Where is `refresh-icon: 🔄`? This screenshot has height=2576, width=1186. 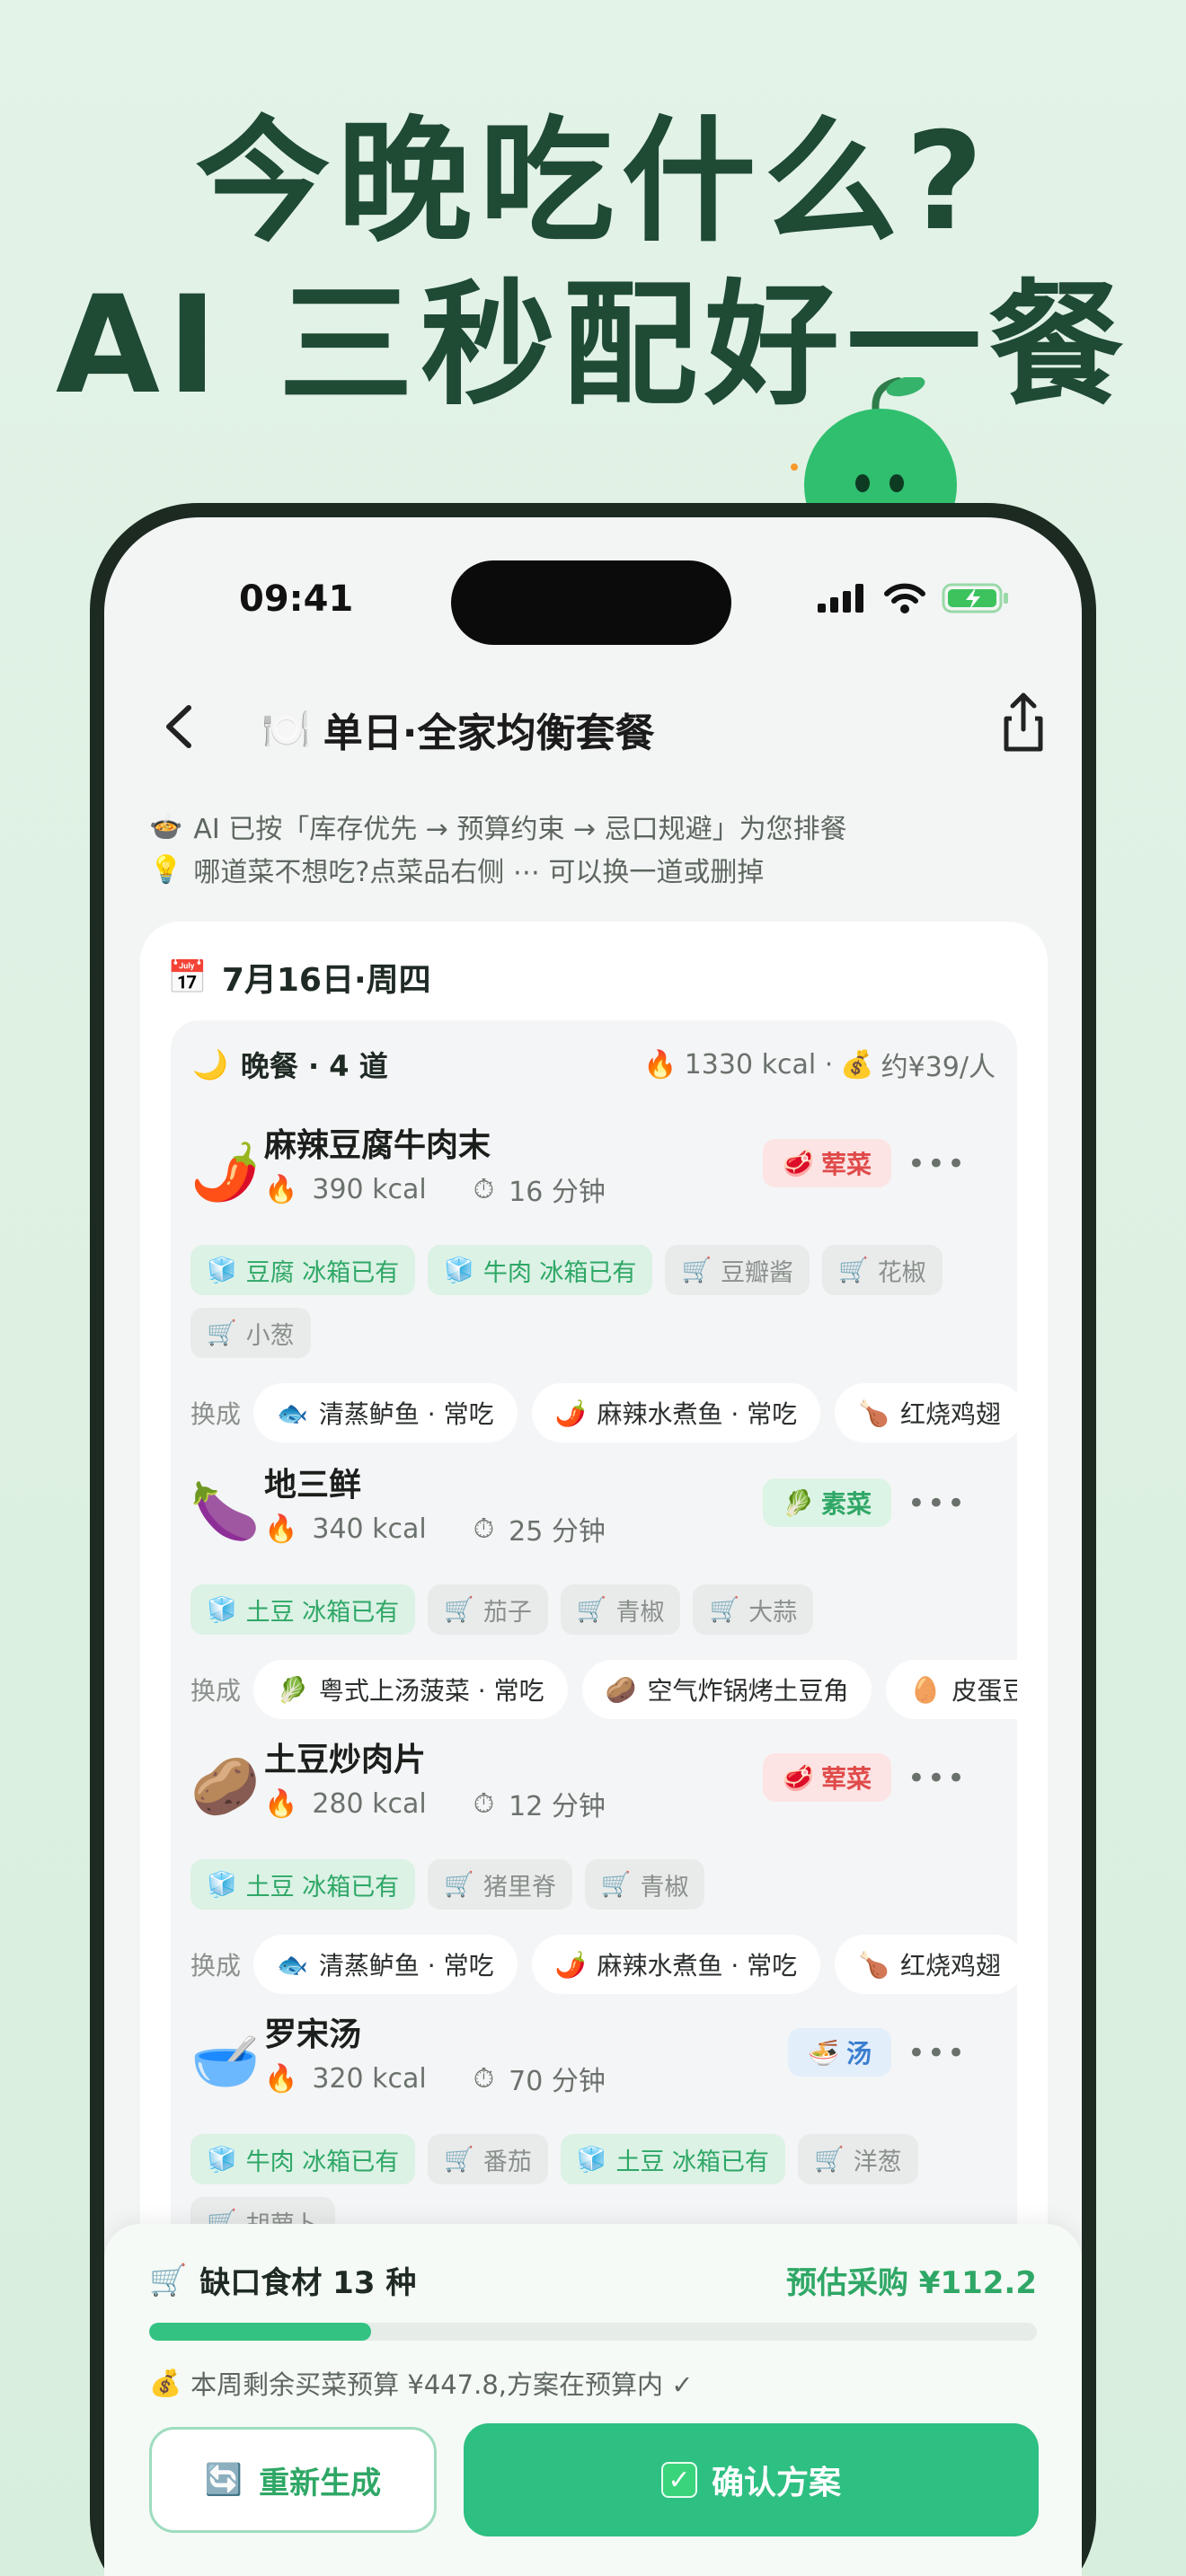 refresh-icon: 🔄 is located at coordinates (223, 2480).